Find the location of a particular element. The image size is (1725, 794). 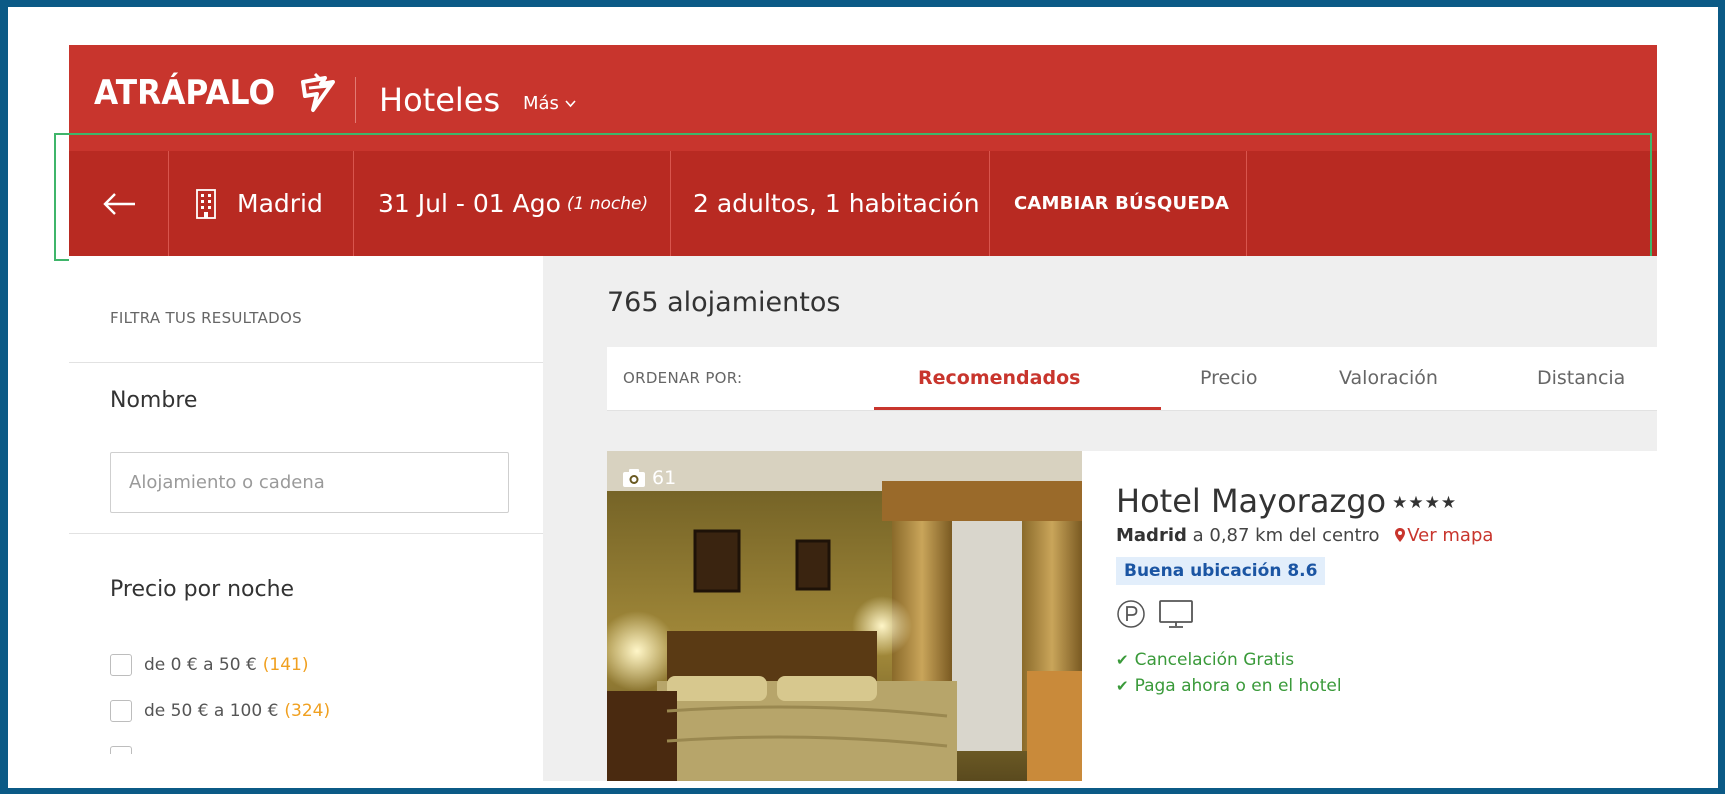

sort-tab-distancia: Distancia is located at coordinates (1581, 378).